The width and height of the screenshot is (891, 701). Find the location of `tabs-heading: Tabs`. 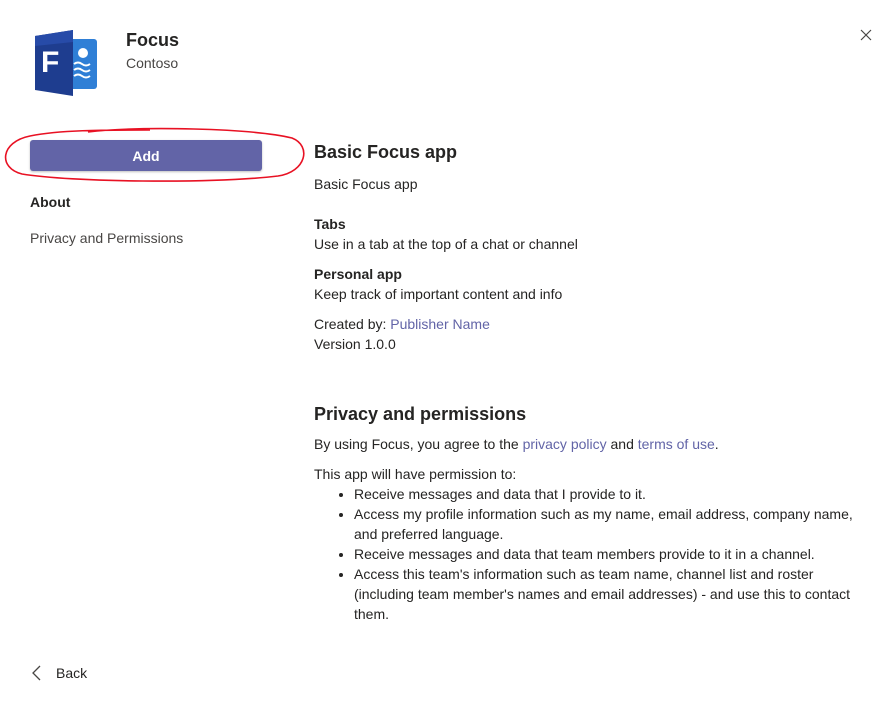

tabs-heading: Tabs is located at coordinates (330, 224).